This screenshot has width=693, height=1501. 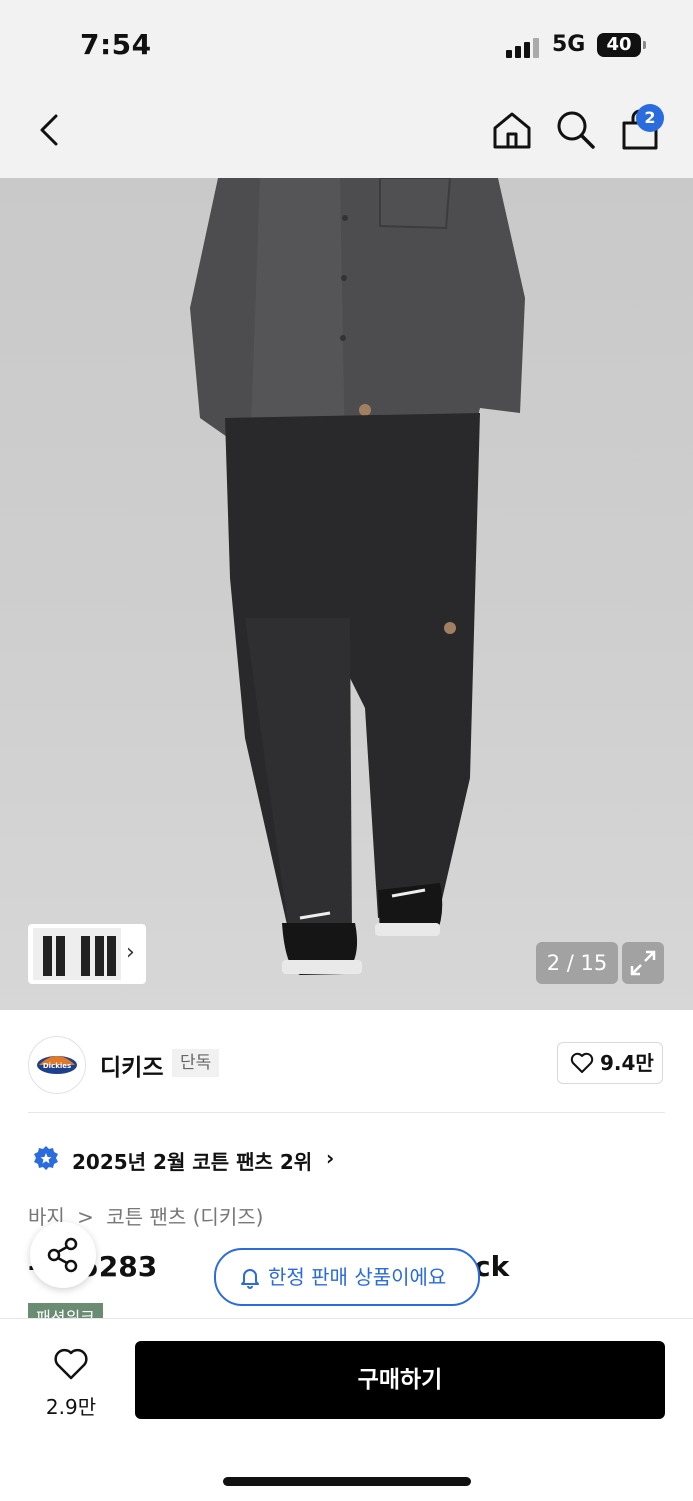 What do you see at coordinates (71, 1407) in the screenshot?
I see `wishlist-count: 2.9만` at bounding box center [71, 1407].